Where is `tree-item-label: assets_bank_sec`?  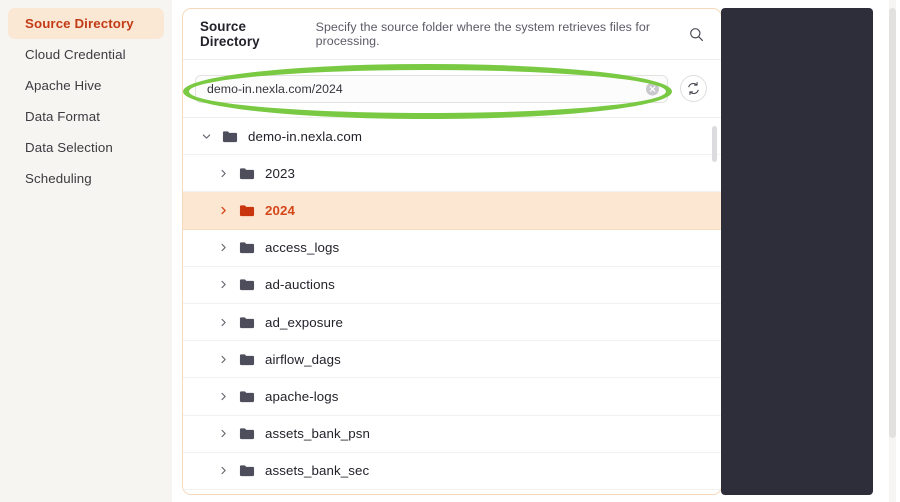
tree-item-label: assets_bank_sec is located at coordinates (317, 471).